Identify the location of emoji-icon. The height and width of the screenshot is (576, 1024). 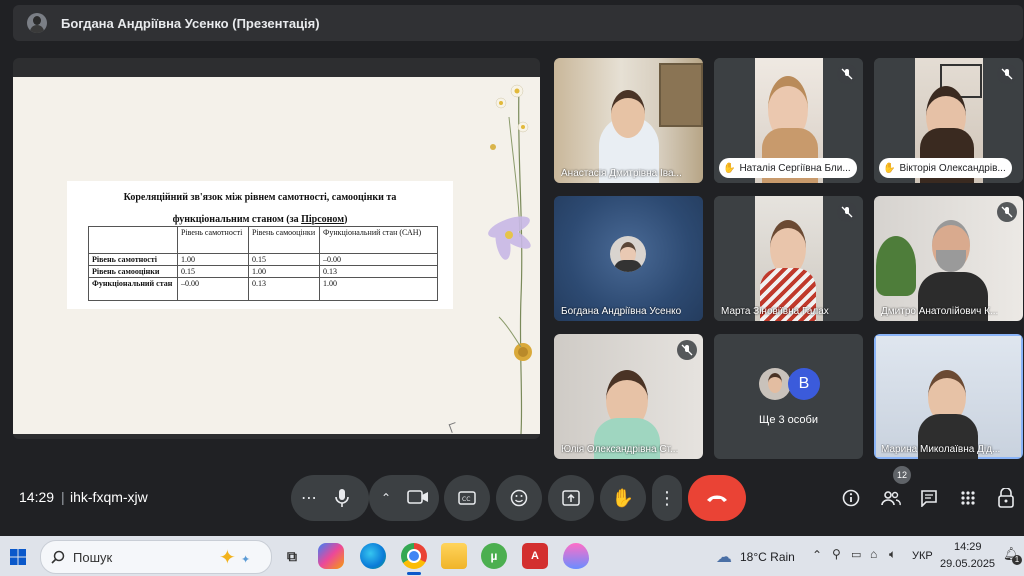
(519, 498).